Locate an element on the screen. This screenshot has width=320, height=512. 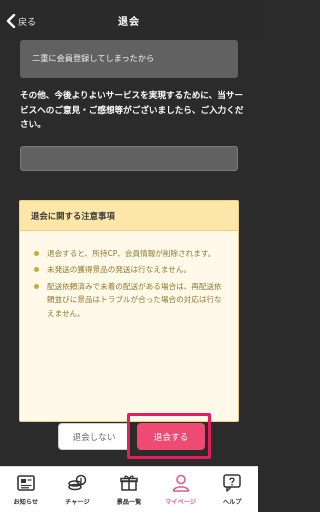
cancel-withdraw-button: 退会しない is located at coordinates (94, 436).